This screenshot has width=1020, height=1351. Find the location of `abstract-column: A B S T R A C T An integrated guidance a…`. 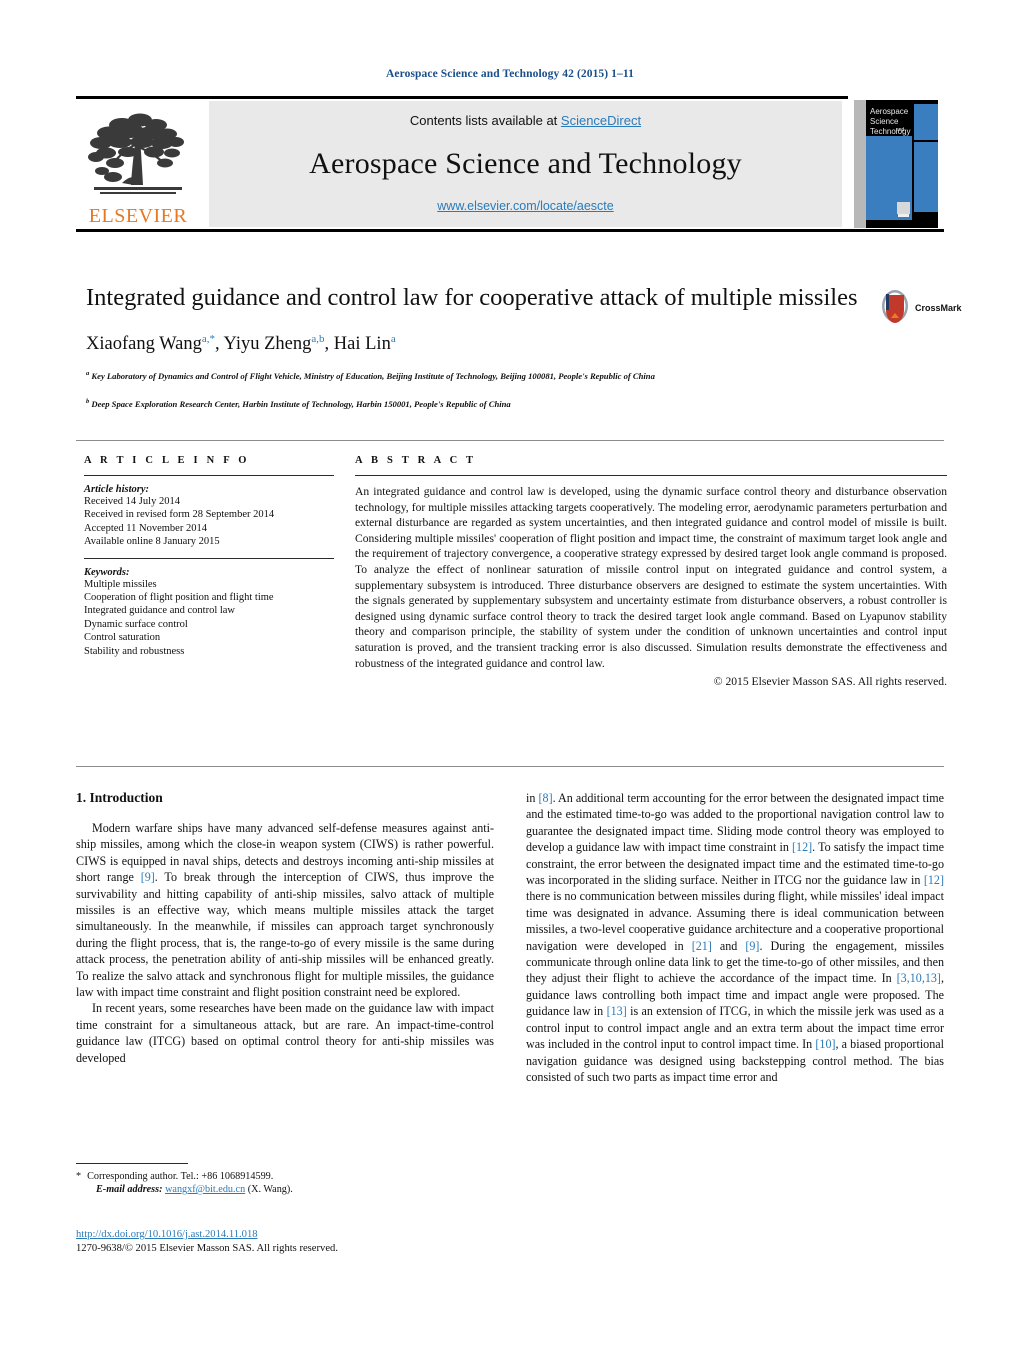

abstract-column: A B S T R A C T An integrated guidance a… is located at coordinates (651, 571).